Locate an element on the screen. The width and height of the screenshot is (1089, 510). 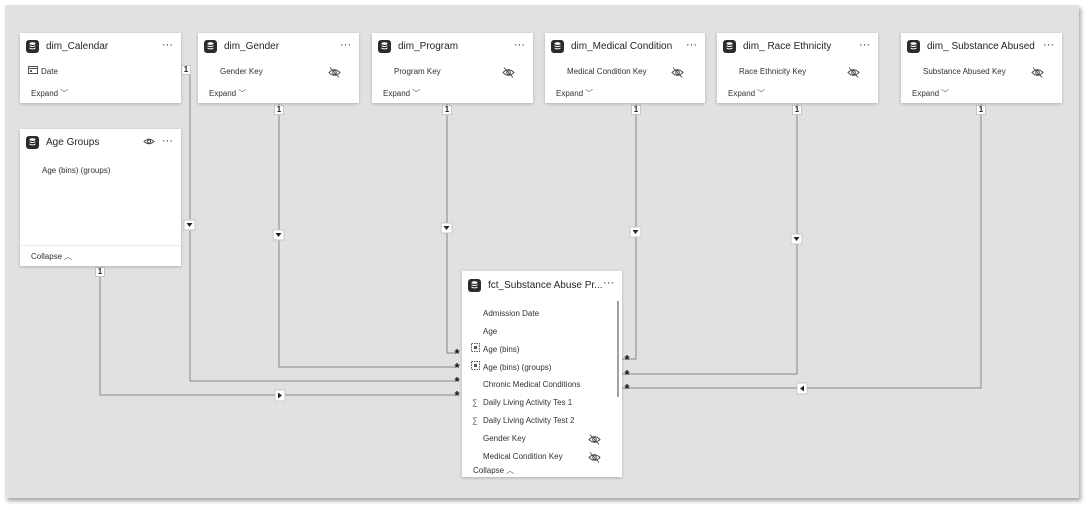
table-title: dim_Program is located at coordinates (428, 46).